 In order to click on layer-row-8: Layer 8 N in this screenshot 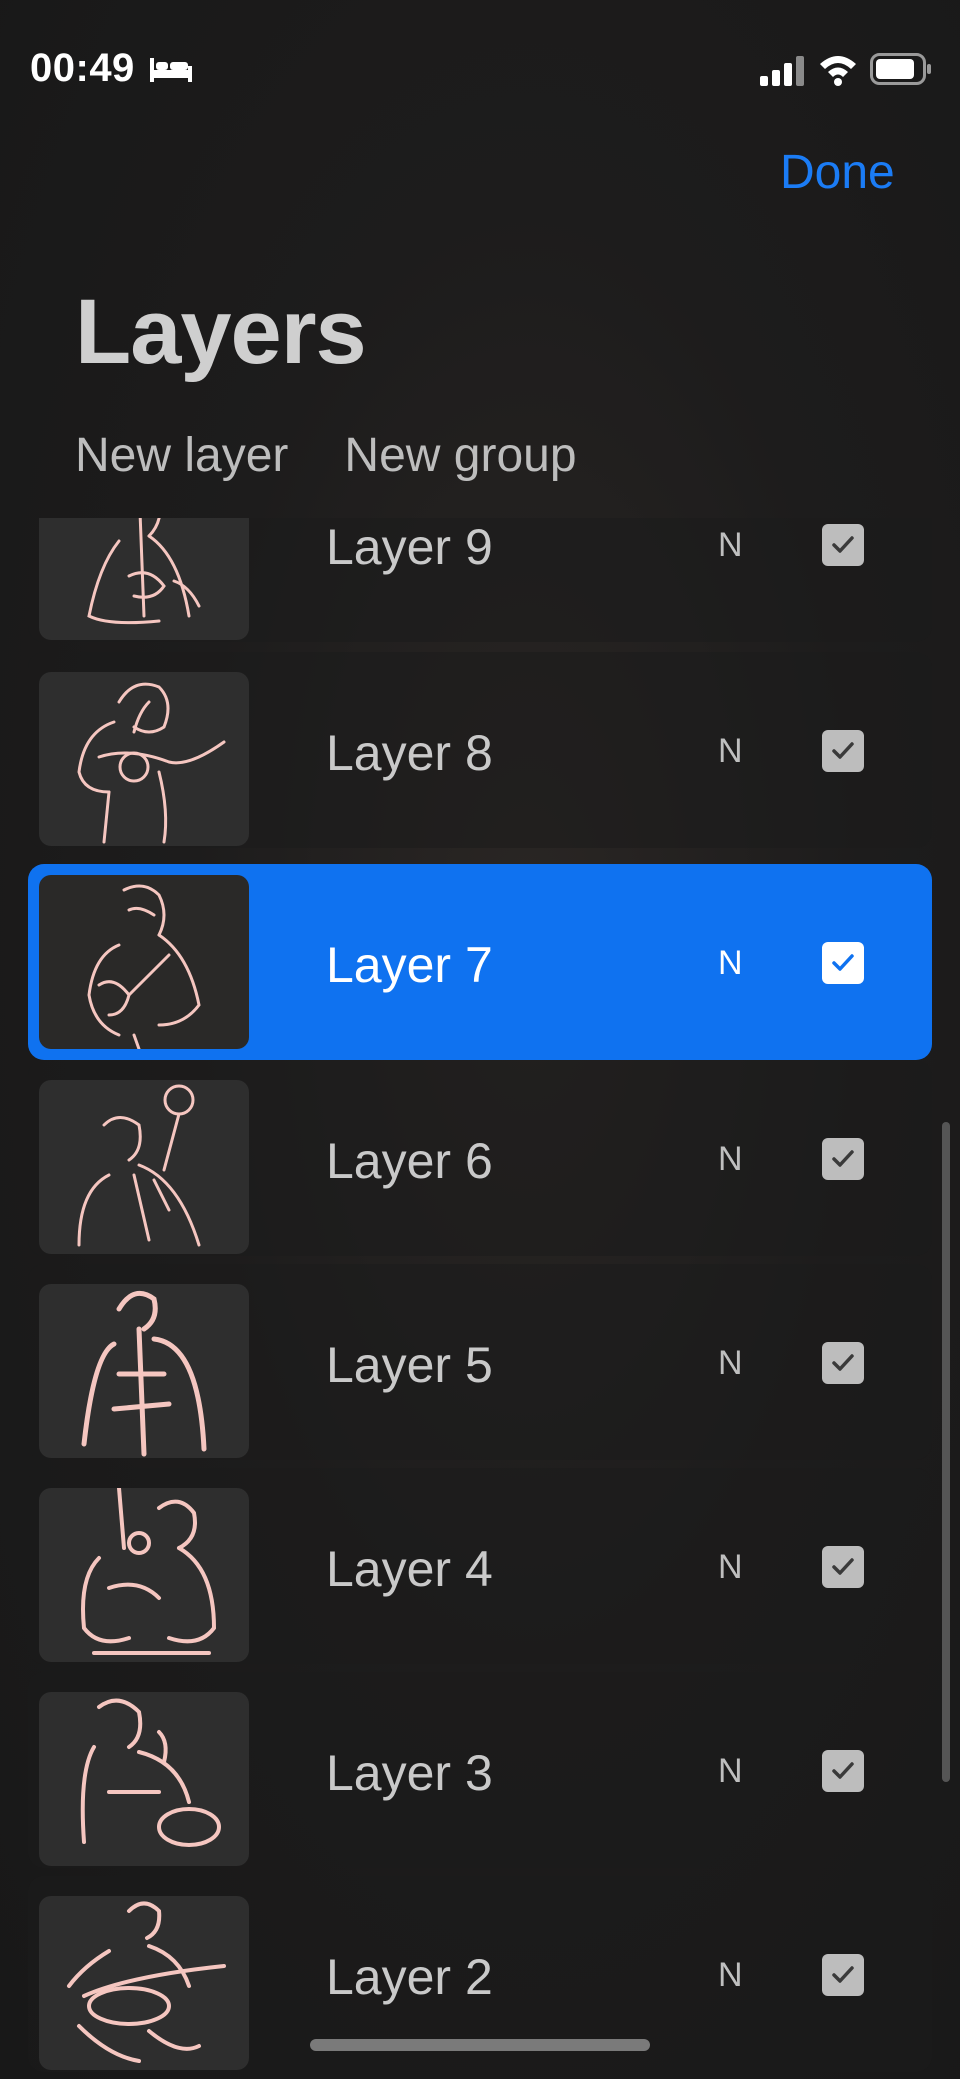, I will do `click(480, 750)`.